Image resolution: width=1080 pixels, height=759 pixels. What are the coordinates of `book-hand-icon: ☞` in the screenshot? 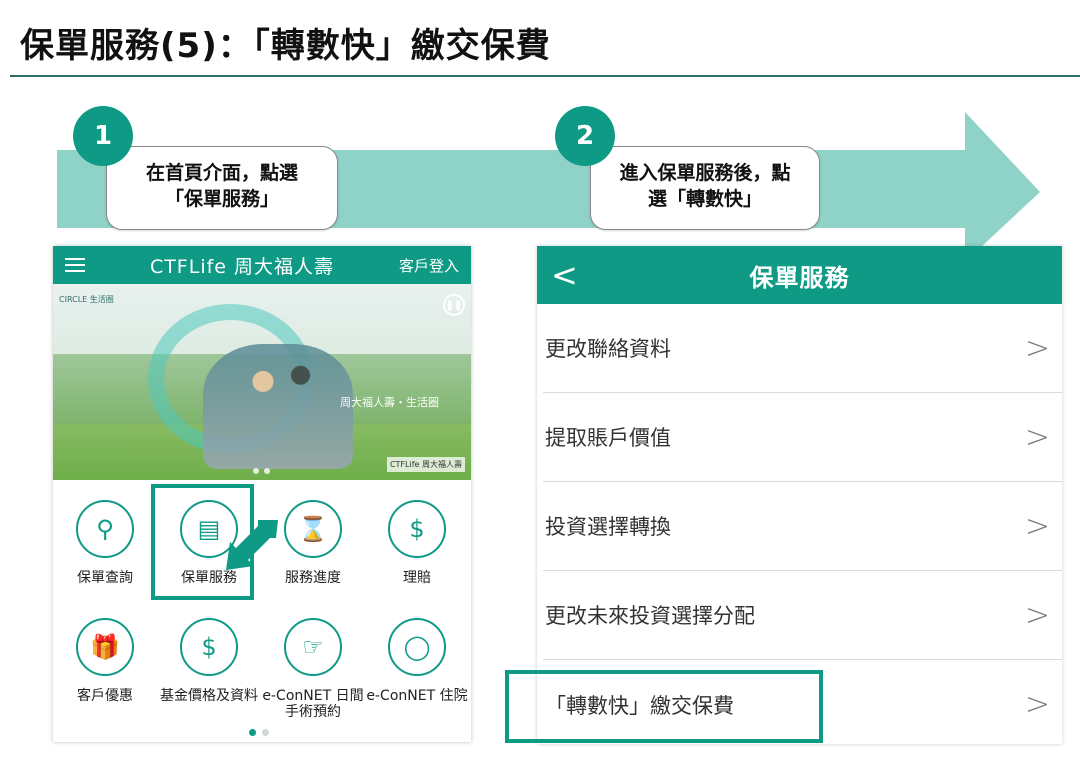 It's located at (313, 647).